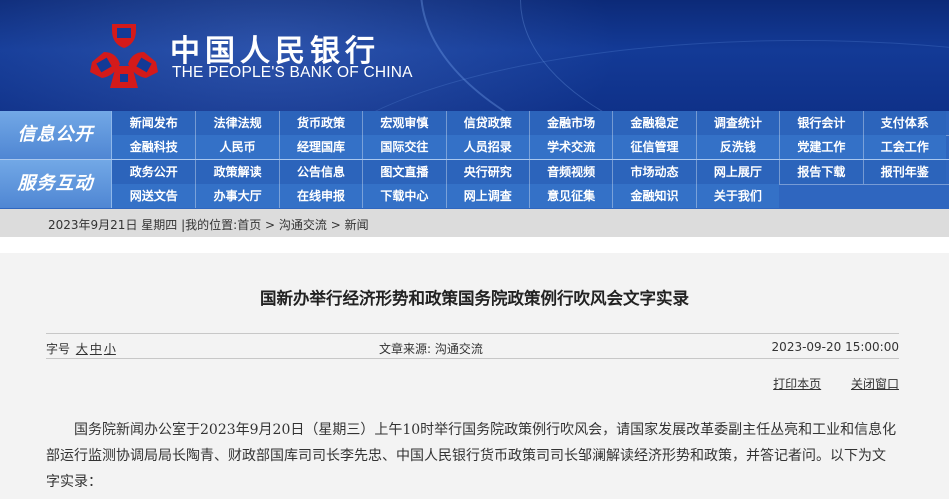 The height and width of the screenshot is (499, 949). Describe the element at coordinates (249, 225) in the screenshot. I see `breadcrumb-home-link: 首页` at that location.